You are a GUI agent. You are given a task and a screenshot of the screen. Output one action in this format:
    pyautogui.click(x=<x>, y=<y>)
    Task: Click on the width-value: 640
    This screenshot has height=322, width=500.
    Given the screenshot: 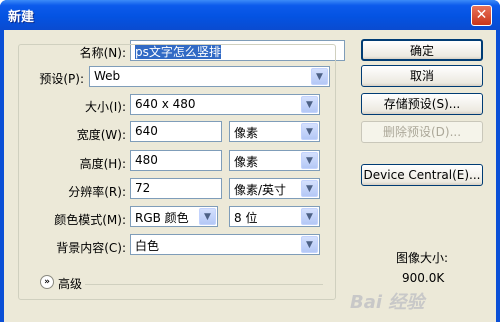 What is the action you would take?
    pyautogui.click(x=146, y=131)
    